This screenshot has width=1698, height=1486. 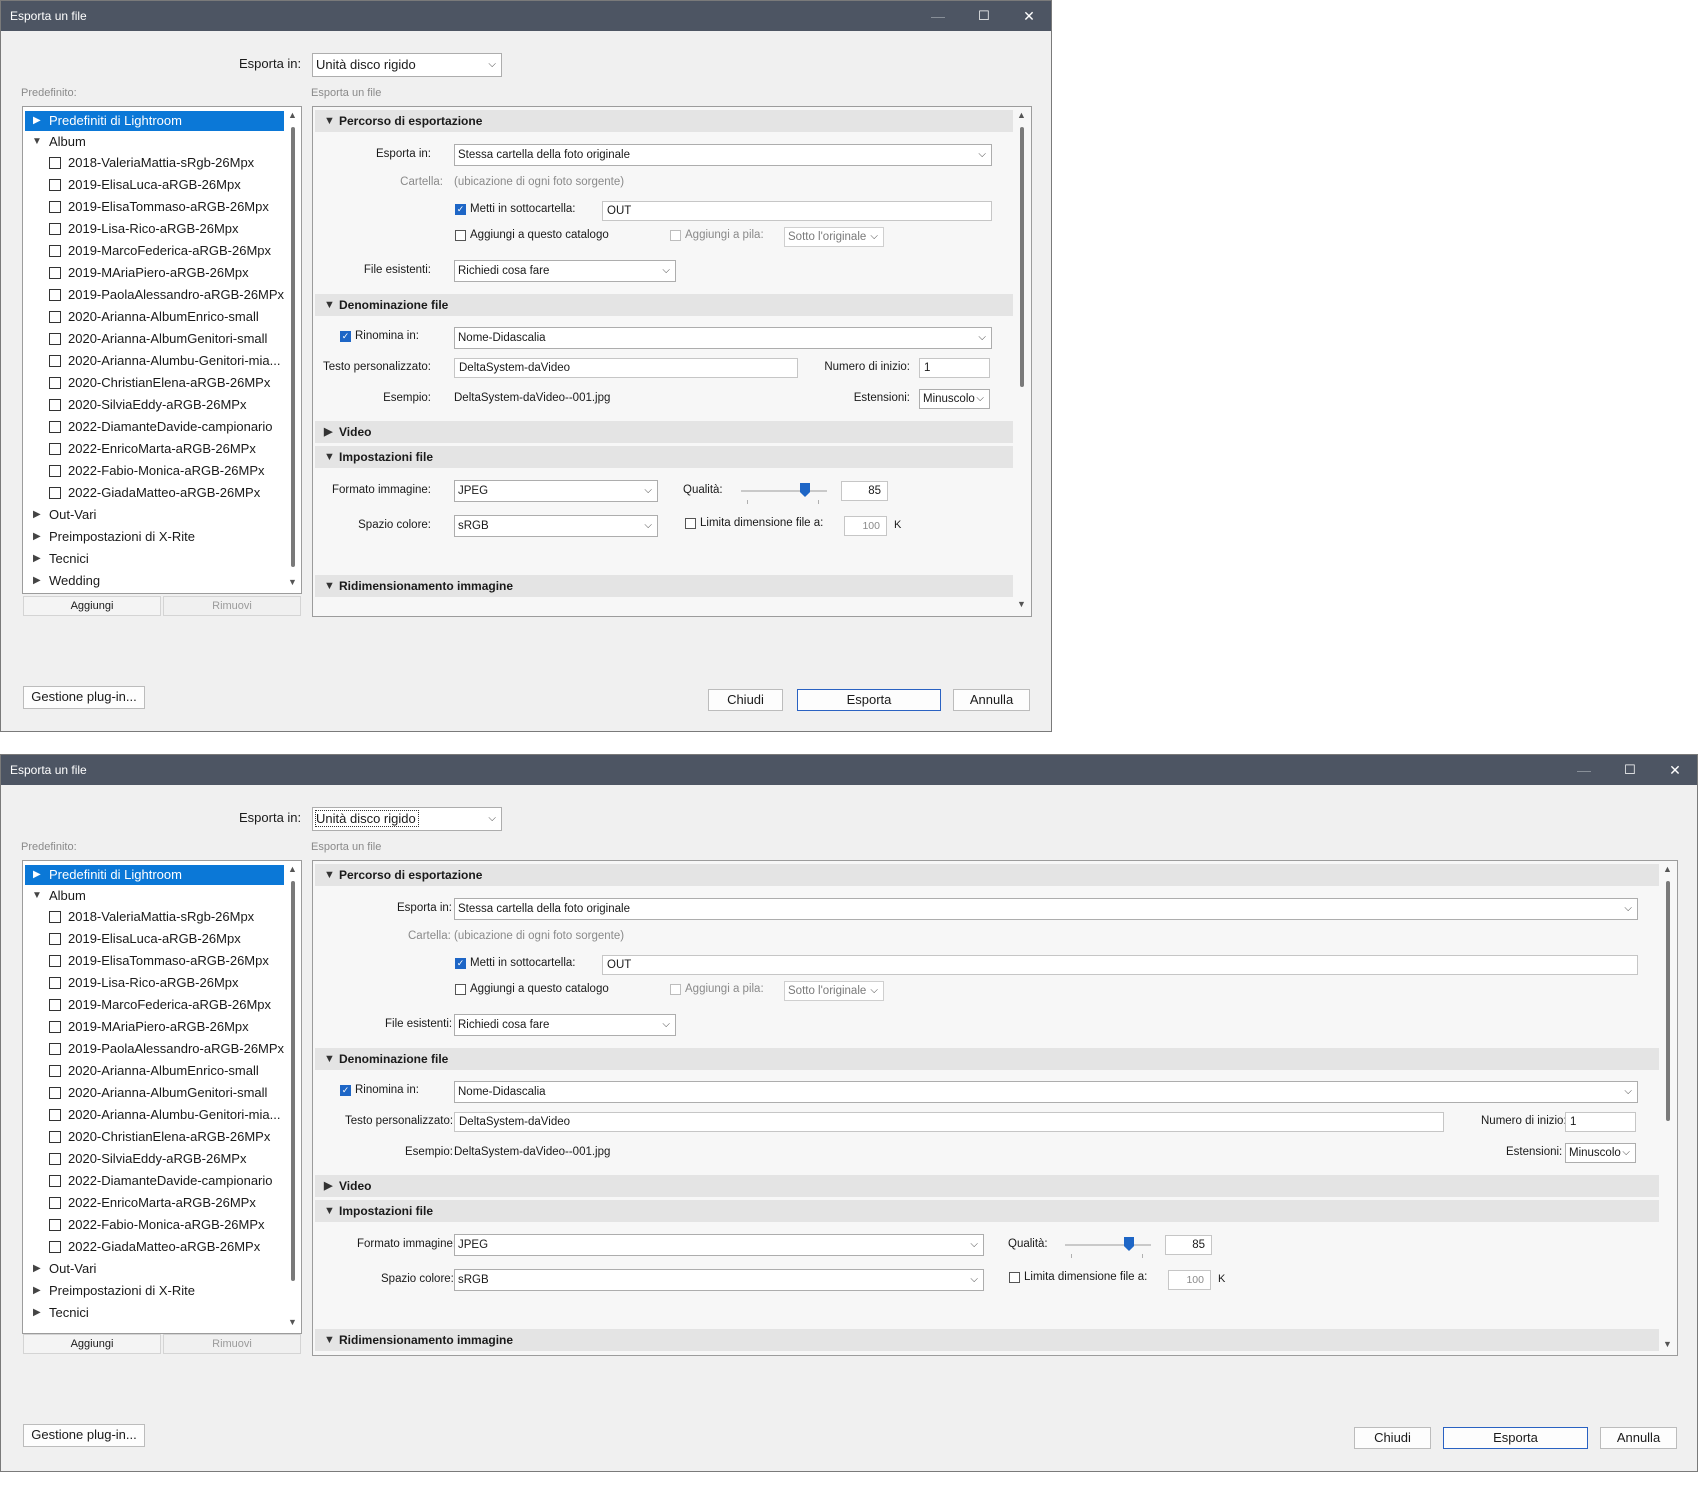 I want to click on add-stack-checkbox, so click(x=675, y=235).